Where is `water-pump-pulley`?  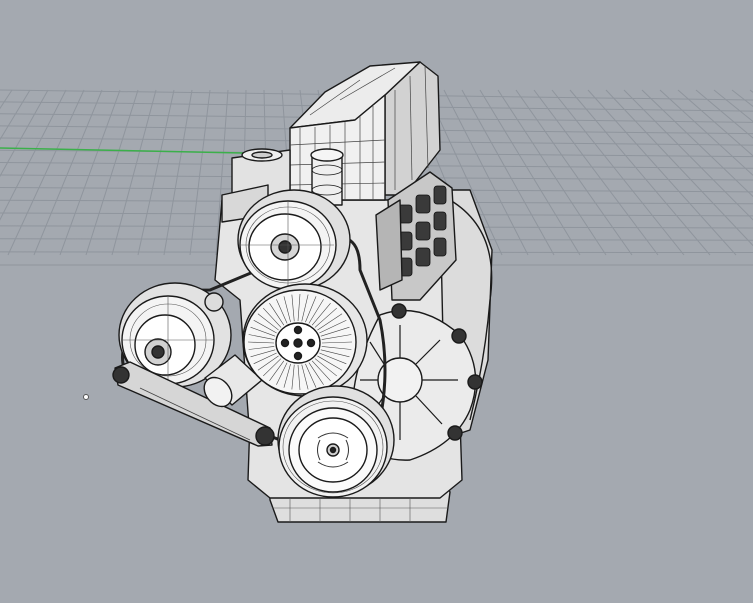 water-pump-pulley is located at coordinates (305, 340).